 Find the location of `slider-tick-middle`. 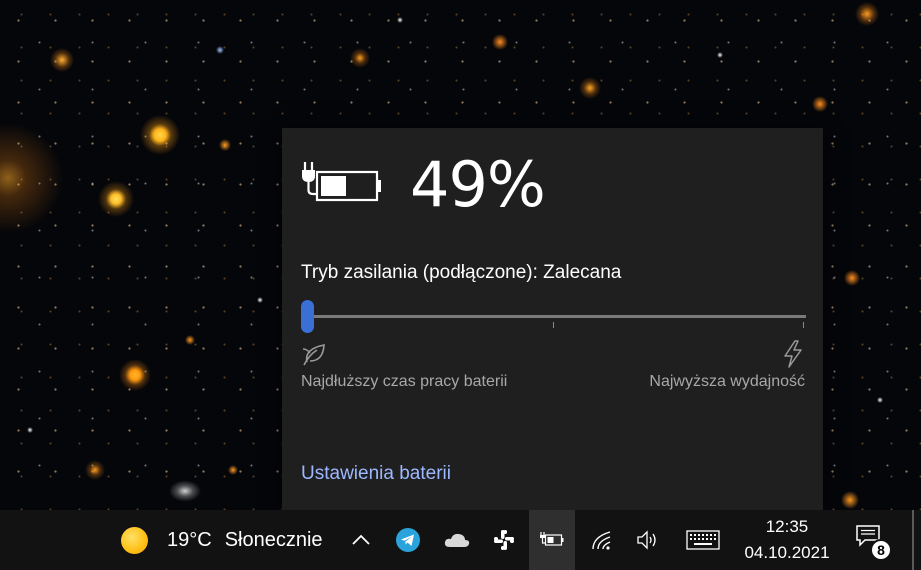

slider-tick-middle is located at coordinates (553, 325).